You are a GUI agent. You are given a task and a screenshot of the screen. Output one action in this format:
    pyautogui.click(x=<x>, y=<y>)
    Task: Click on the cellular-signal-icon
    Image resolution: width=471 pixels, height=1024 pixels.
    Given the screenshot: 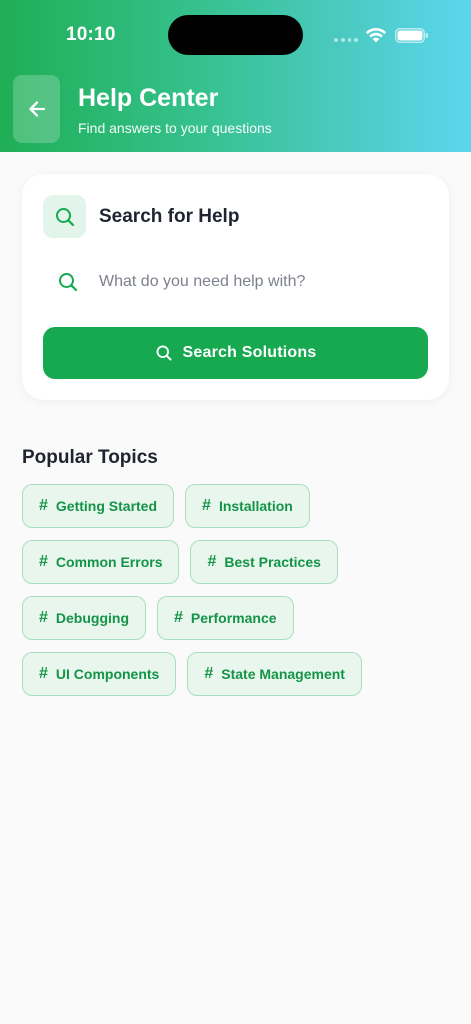 What is the action you would take?
    pyautogui.click(x=346, y=40)
    